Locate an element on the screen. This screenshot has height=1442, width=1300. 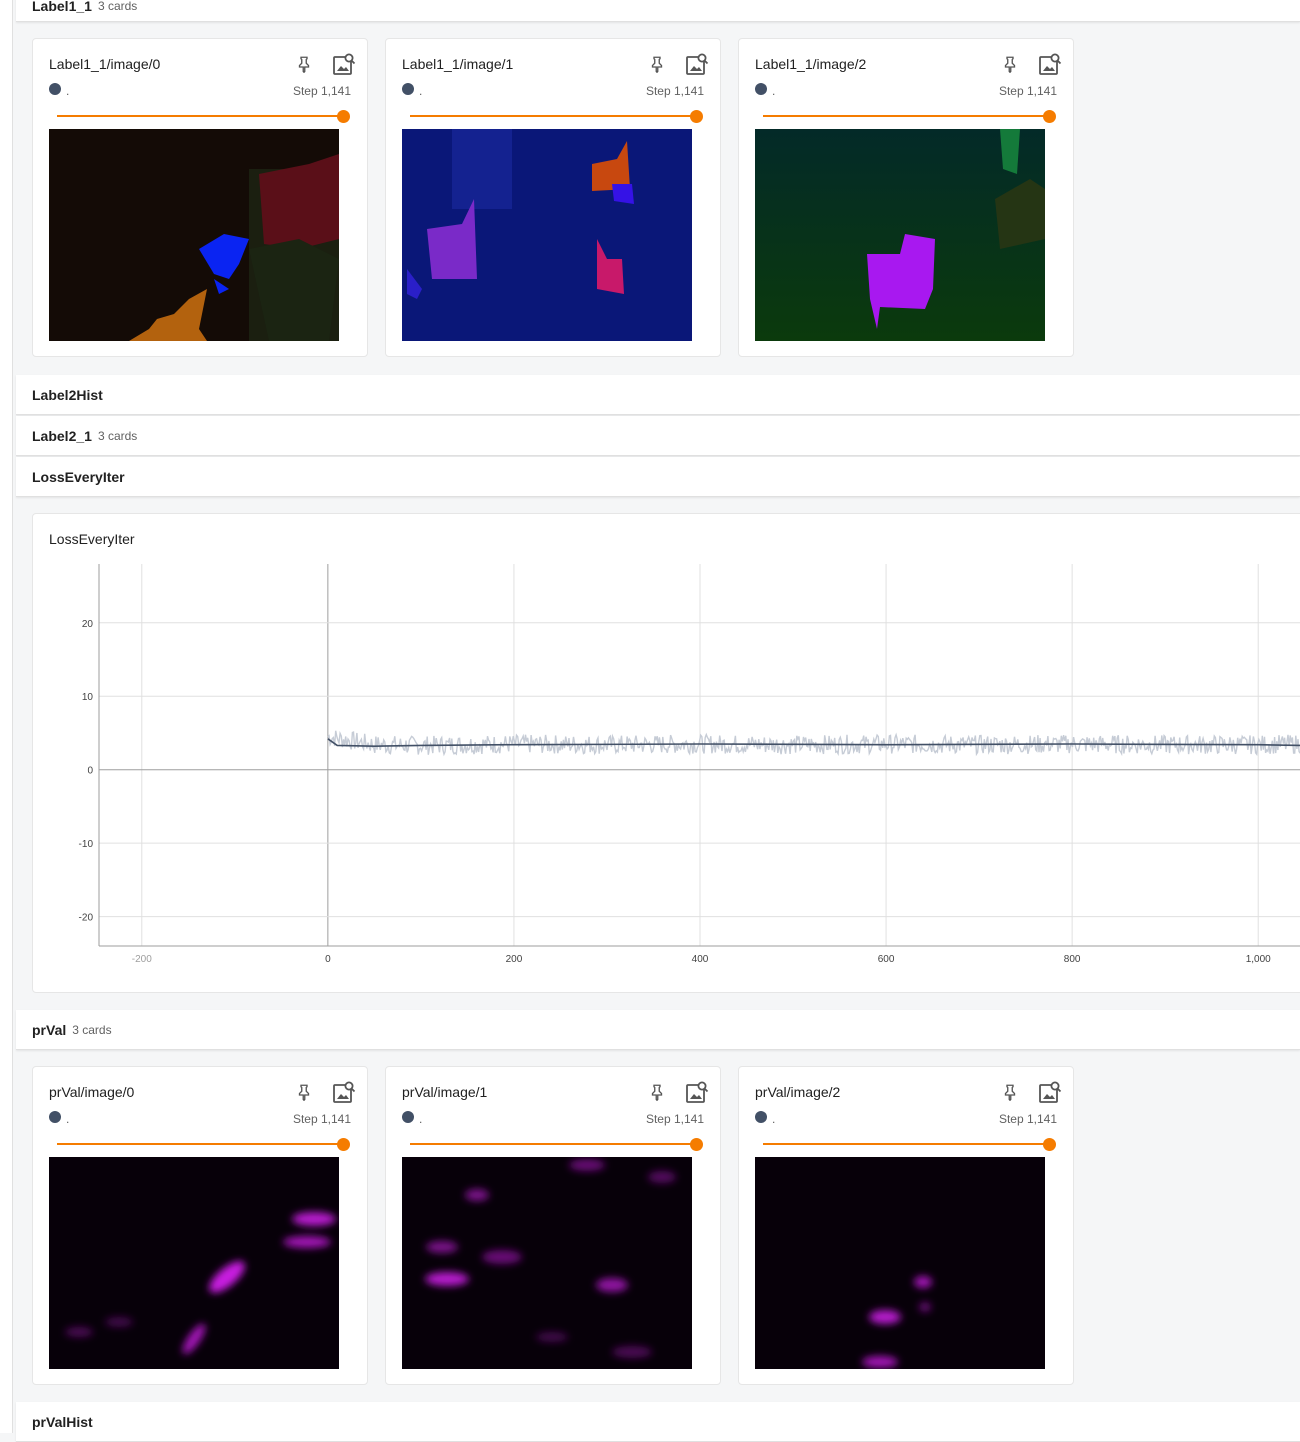
x-tick-label: 200 is located at coordinates (514, 959).